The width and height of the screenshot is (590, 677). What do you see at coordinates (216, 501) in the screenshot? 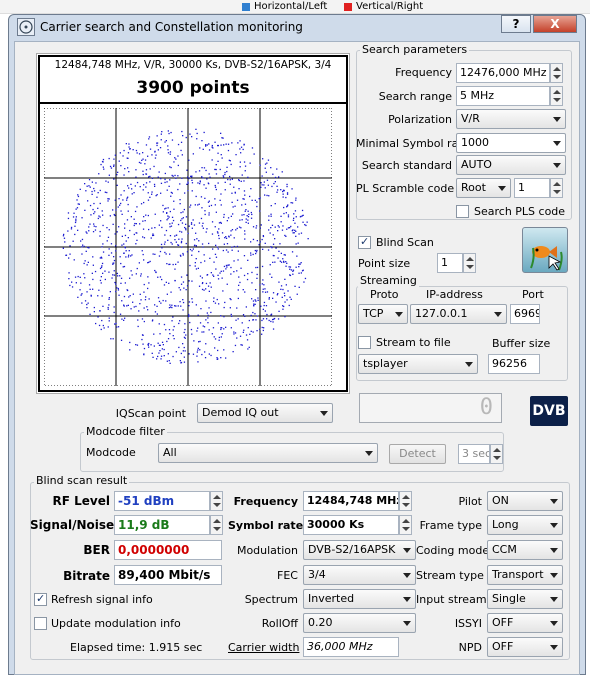
I see `rf-level-spinner` at bounding box center [216, 501].